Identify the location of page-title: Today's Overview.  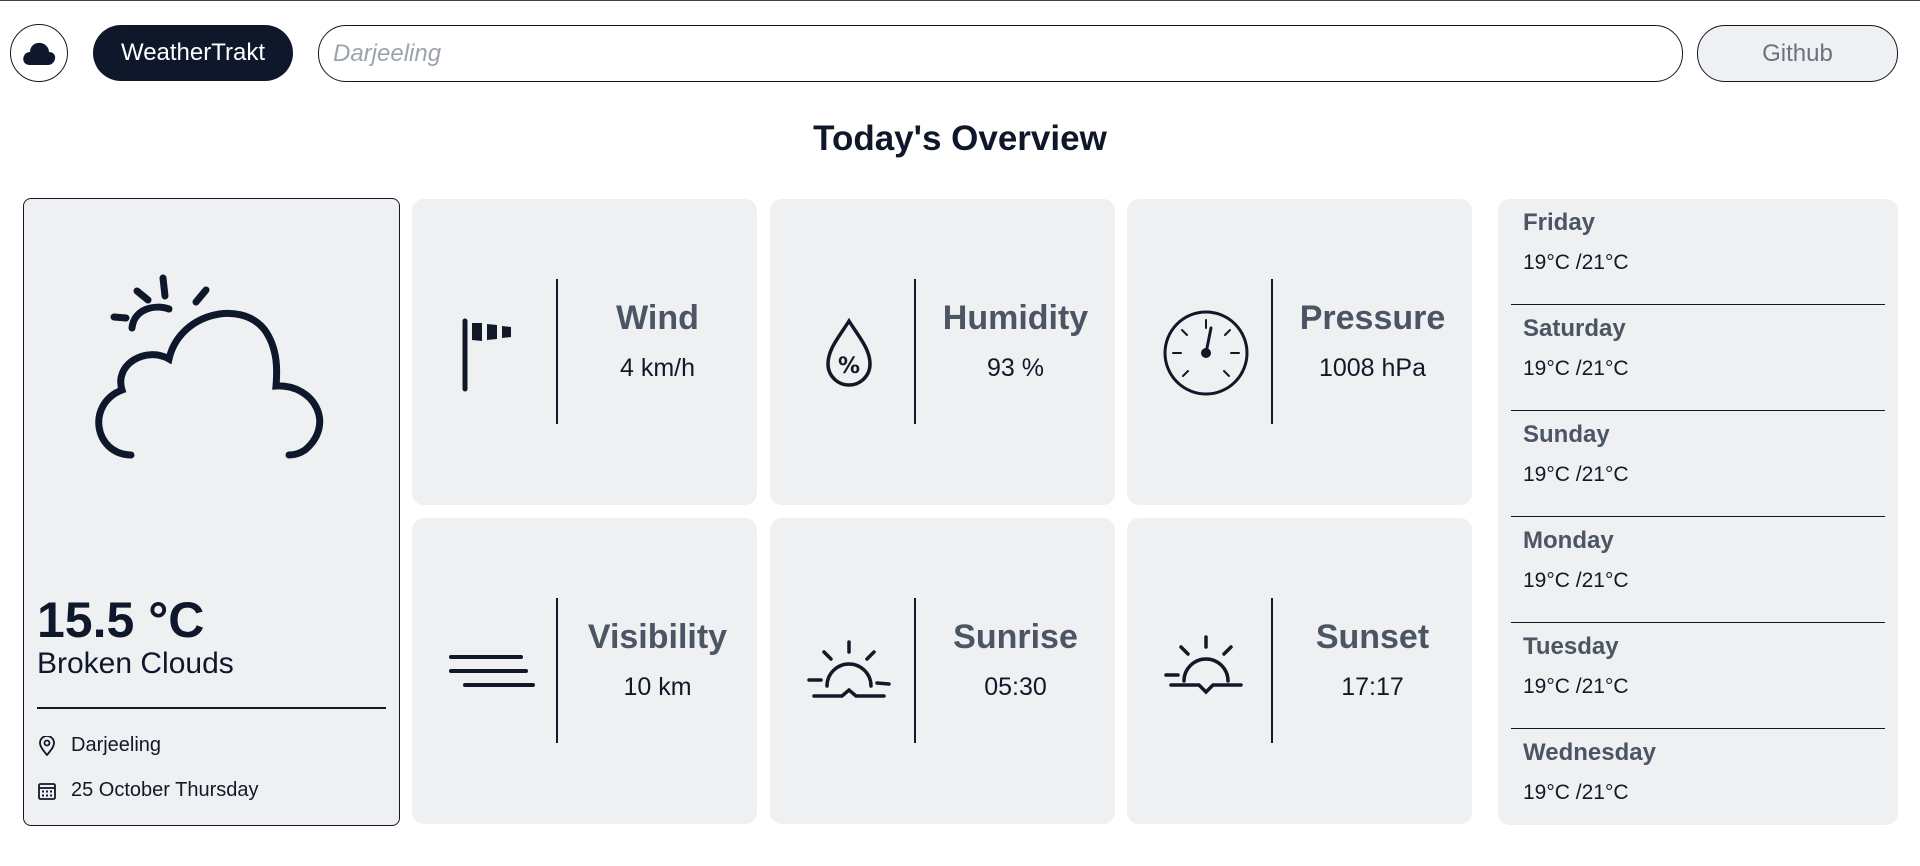
(960, 138).